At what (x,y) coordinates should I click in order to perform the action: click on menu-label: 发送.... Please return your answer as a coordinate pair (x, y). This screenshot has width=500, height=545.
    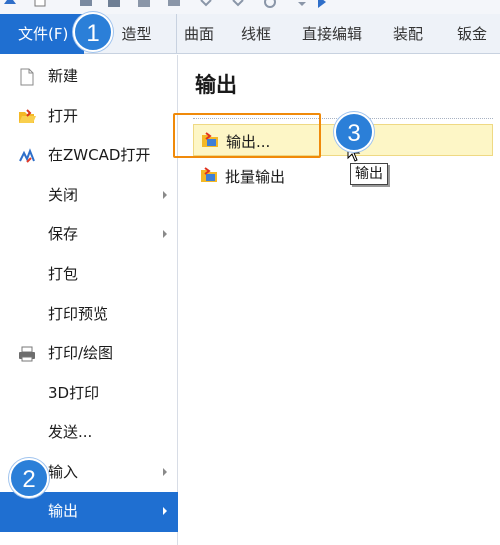
    Looking at the image, I should click on (70, 432).